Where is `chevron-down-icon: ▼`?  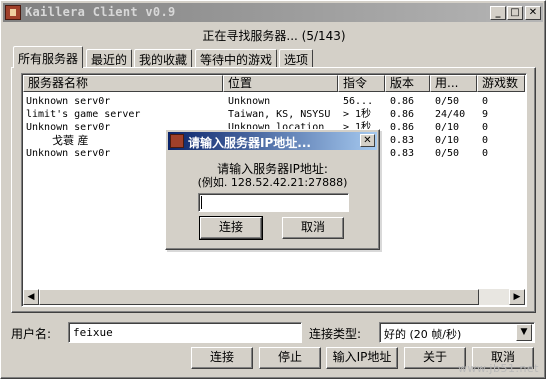 chevron-down-icon: ▼ is located at coordinates (524, 332).